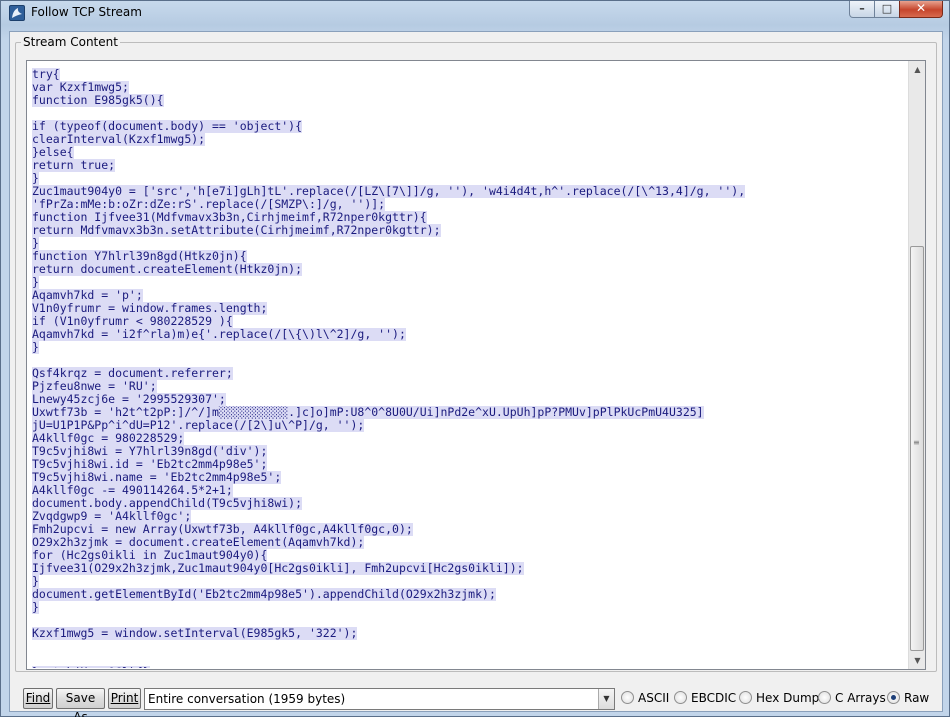  What do you see at coordinates (917, 660) in the screenshot?
I see `scroll-down-icon: ▼` at bounding box center [917, 660].